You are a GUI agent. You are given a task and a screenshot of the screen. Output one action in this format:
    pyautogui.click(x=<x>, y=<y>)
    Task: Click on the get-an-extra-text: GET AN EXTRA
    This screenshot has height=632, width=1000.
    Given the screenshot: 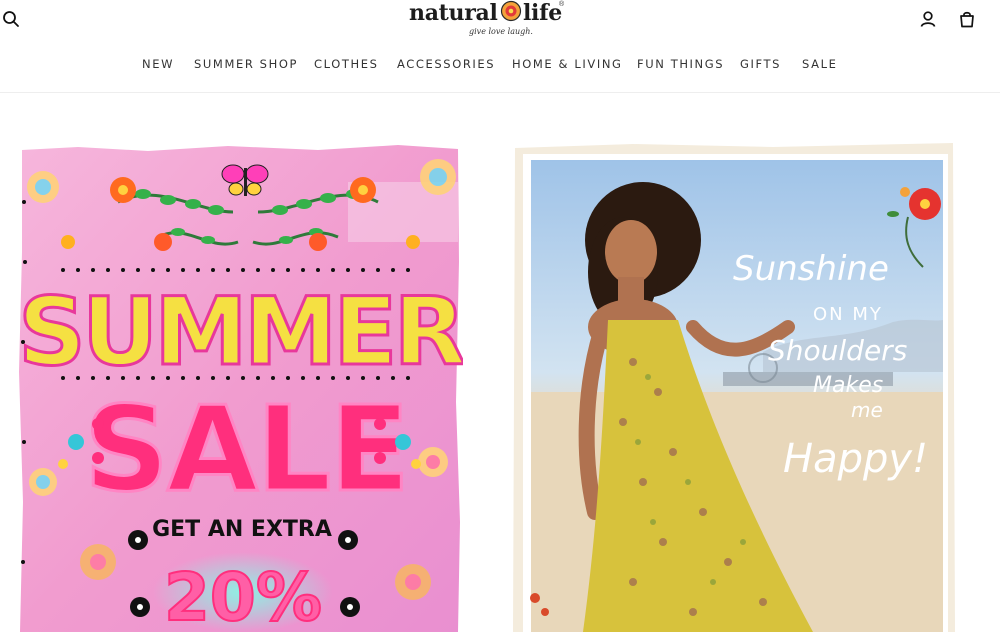 What is the action you would take?
    pyautogui.click(x=242, y=529)
    